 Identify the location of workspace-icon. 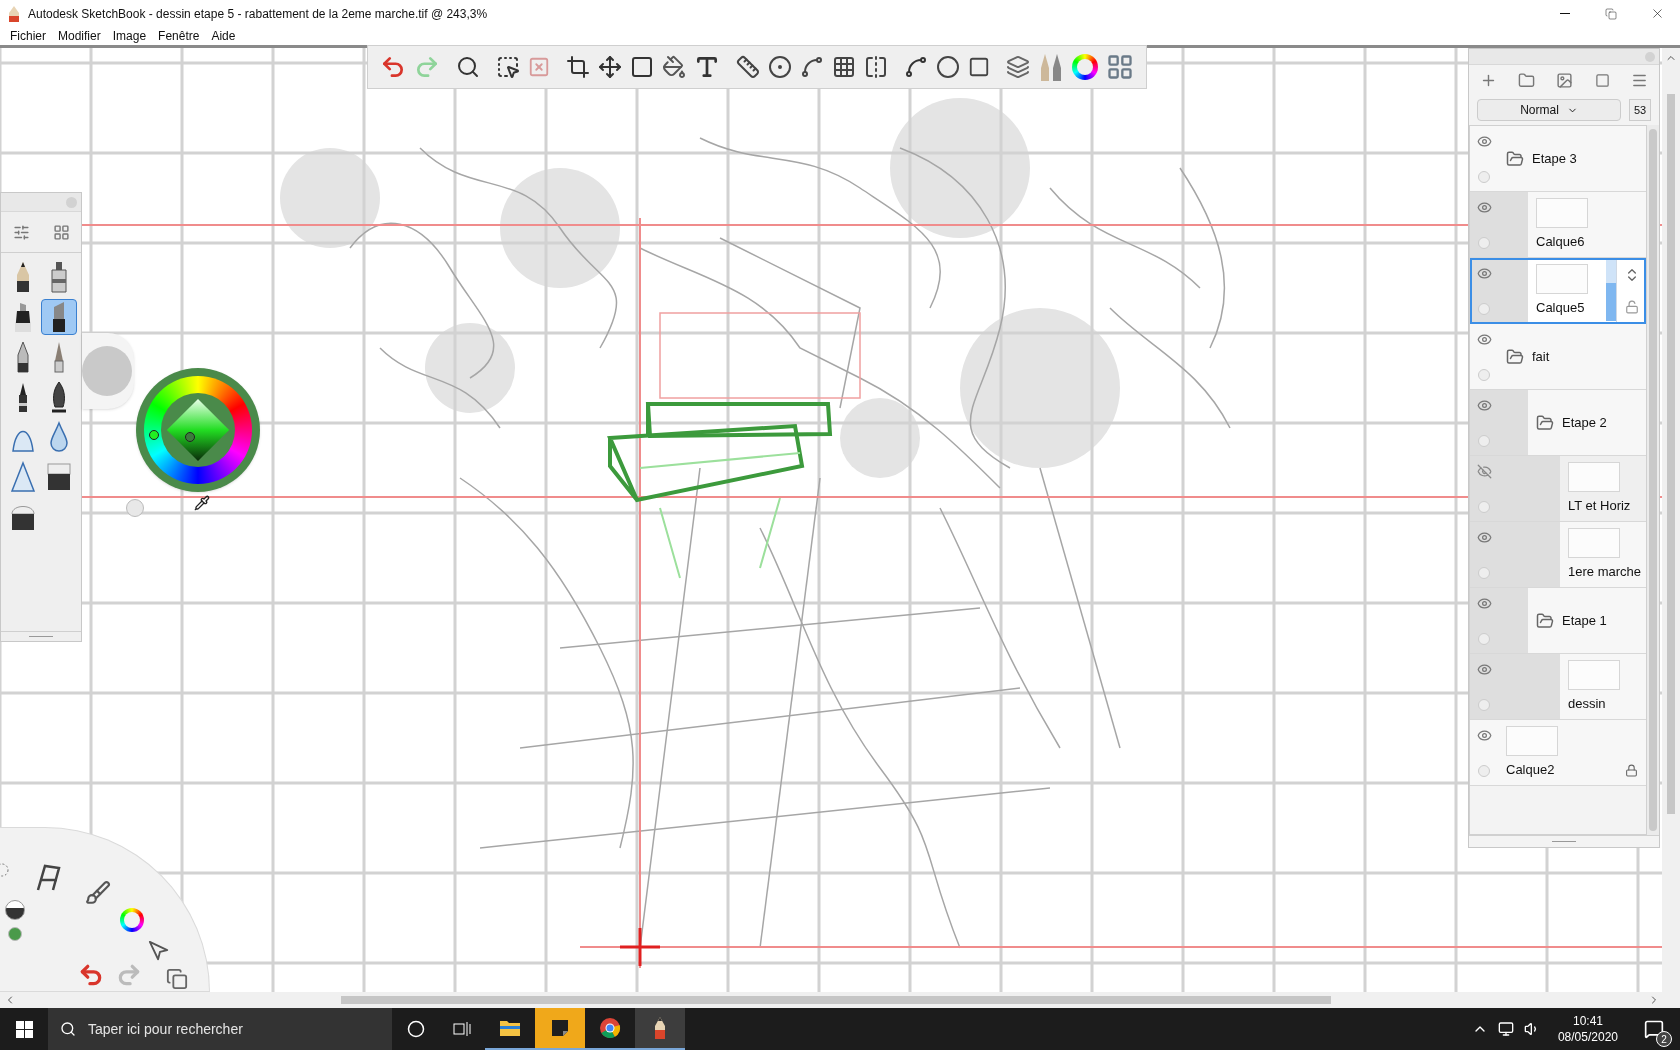
(1120, 67).